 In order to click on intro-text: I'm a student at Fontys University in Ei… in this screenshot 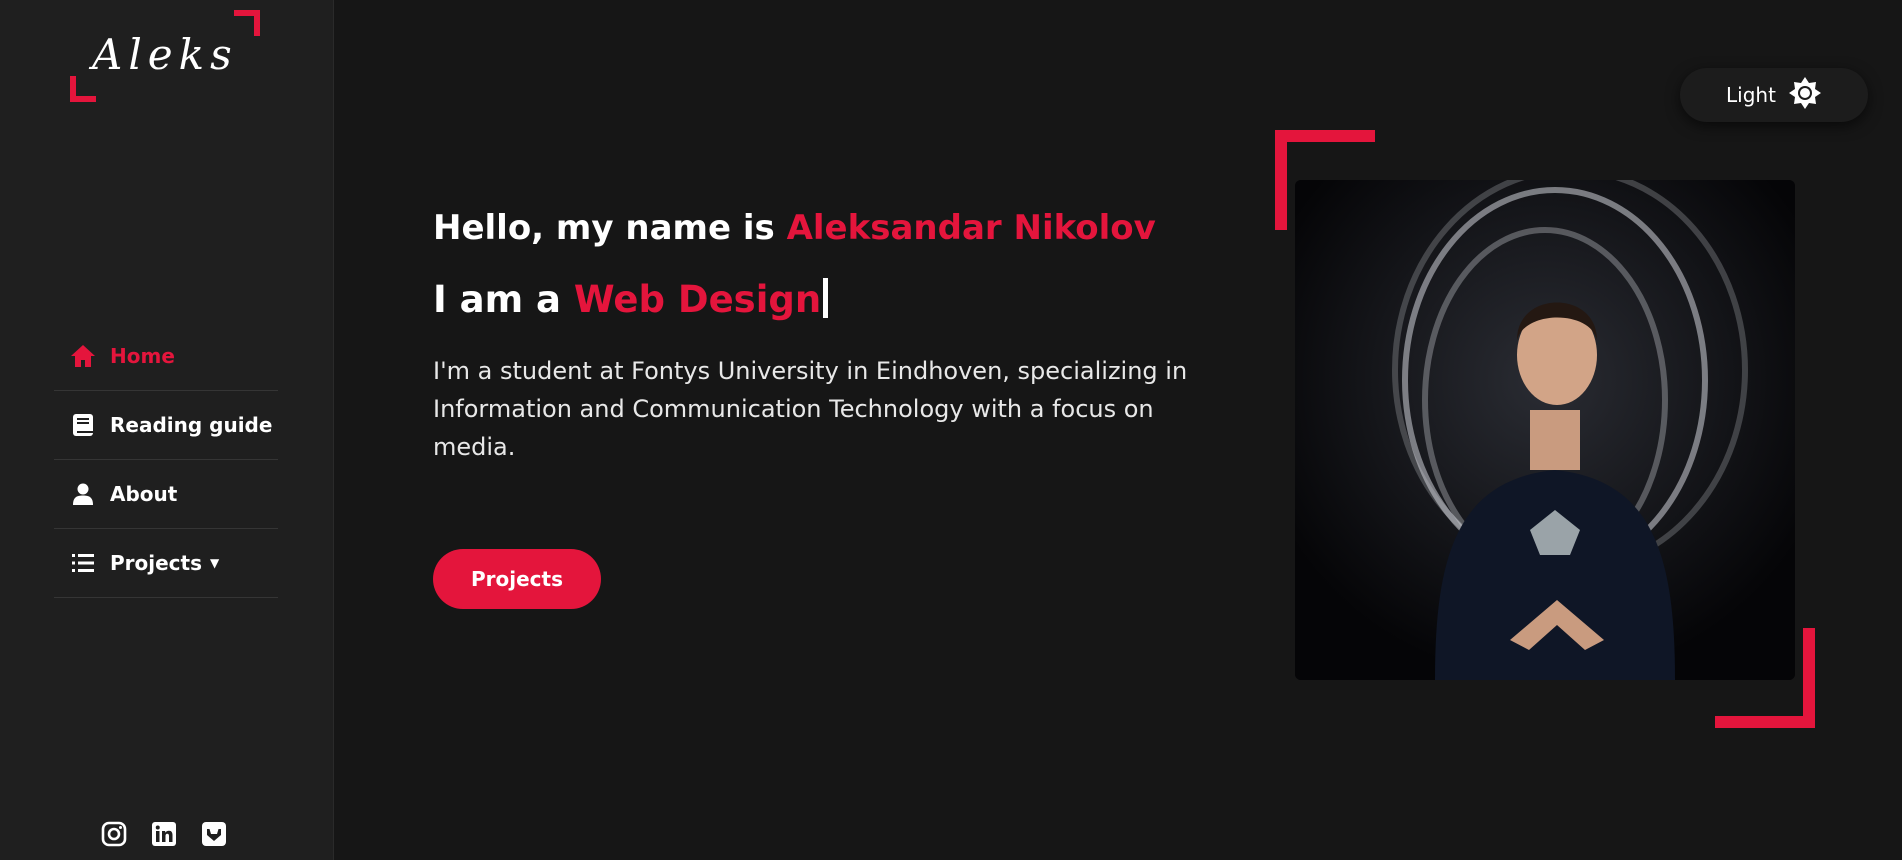, I will do `click(810, 409)`.